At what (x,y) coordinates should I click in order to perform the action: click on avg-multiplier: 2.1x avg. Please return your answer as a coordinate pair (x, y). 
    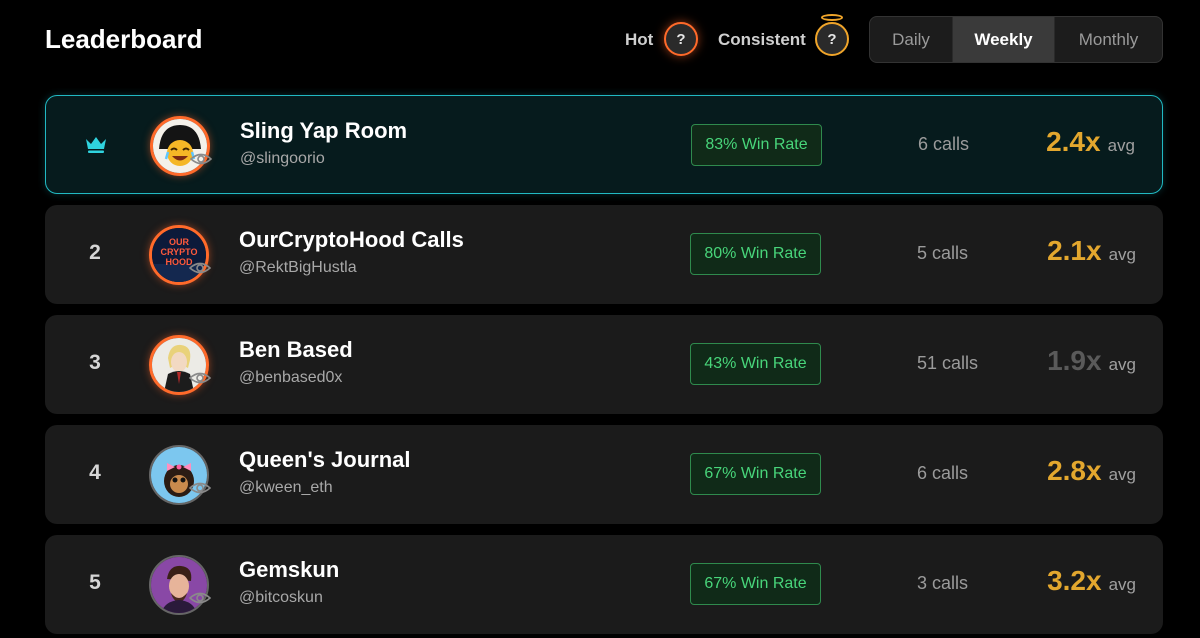
    Looking at the image, I should click on (1091, 251).